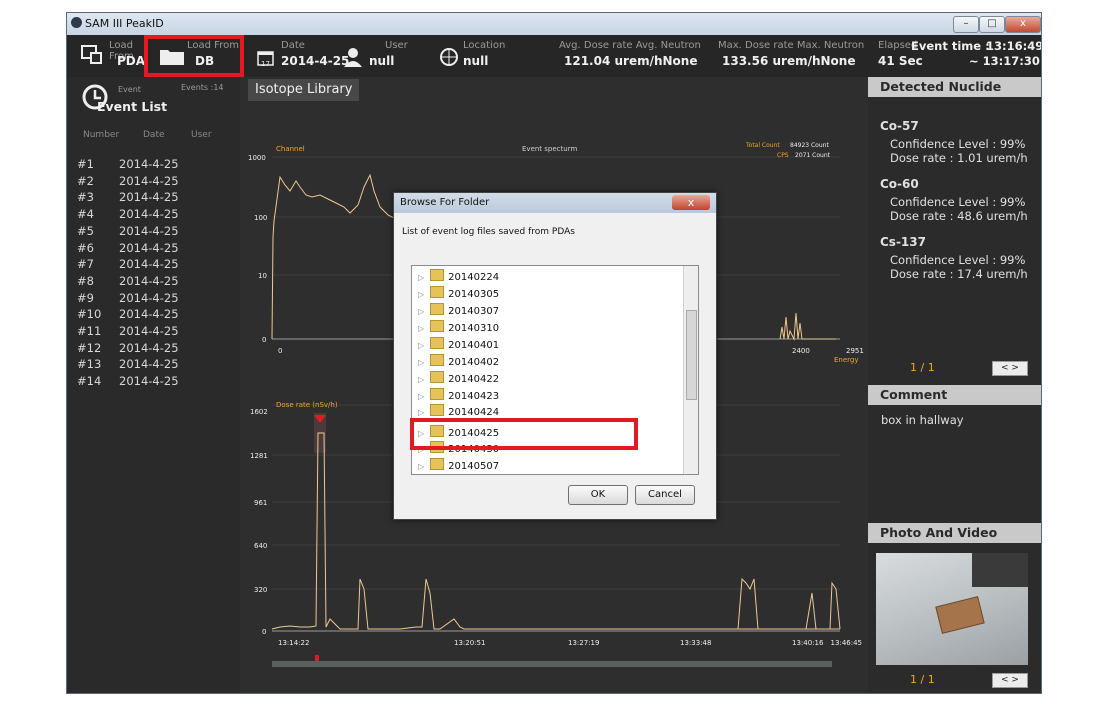 Image resolution: width=1109 pixels, height=704 pixels. I want to click on event-row: #4 2014-4-25, so click(128, 214).